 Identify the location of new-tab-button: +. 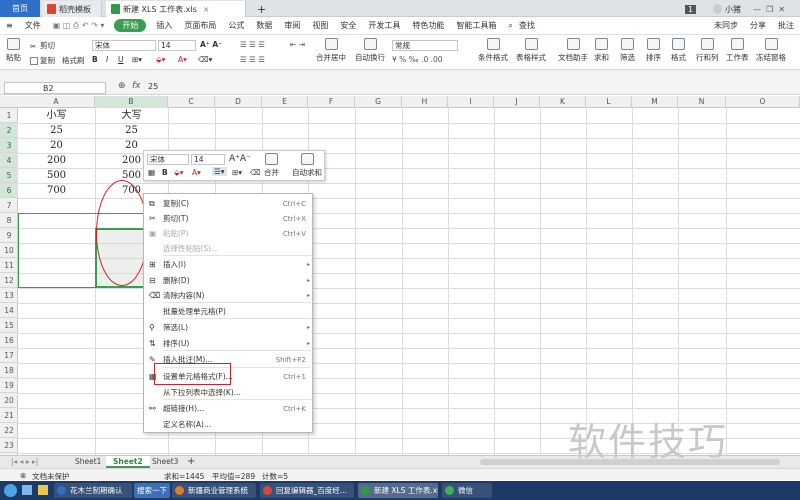
(261, 9).